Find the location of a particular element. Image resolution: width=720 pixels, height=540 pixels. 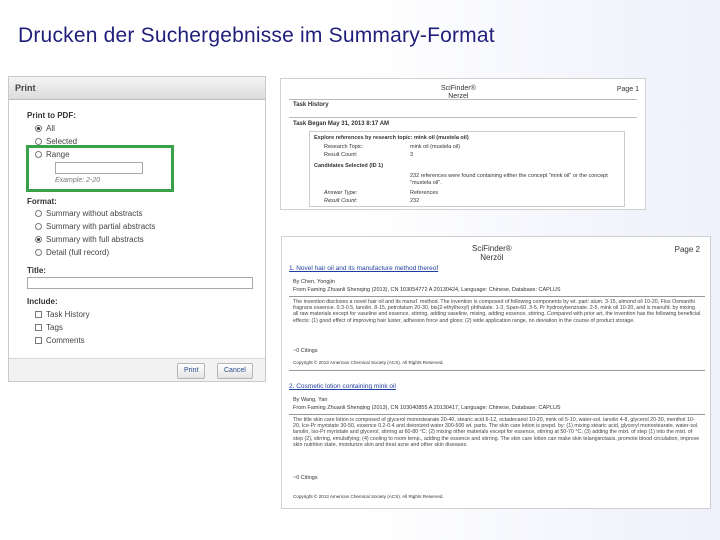

checkbox-tags: Tags is located at coordinates (49, 327).